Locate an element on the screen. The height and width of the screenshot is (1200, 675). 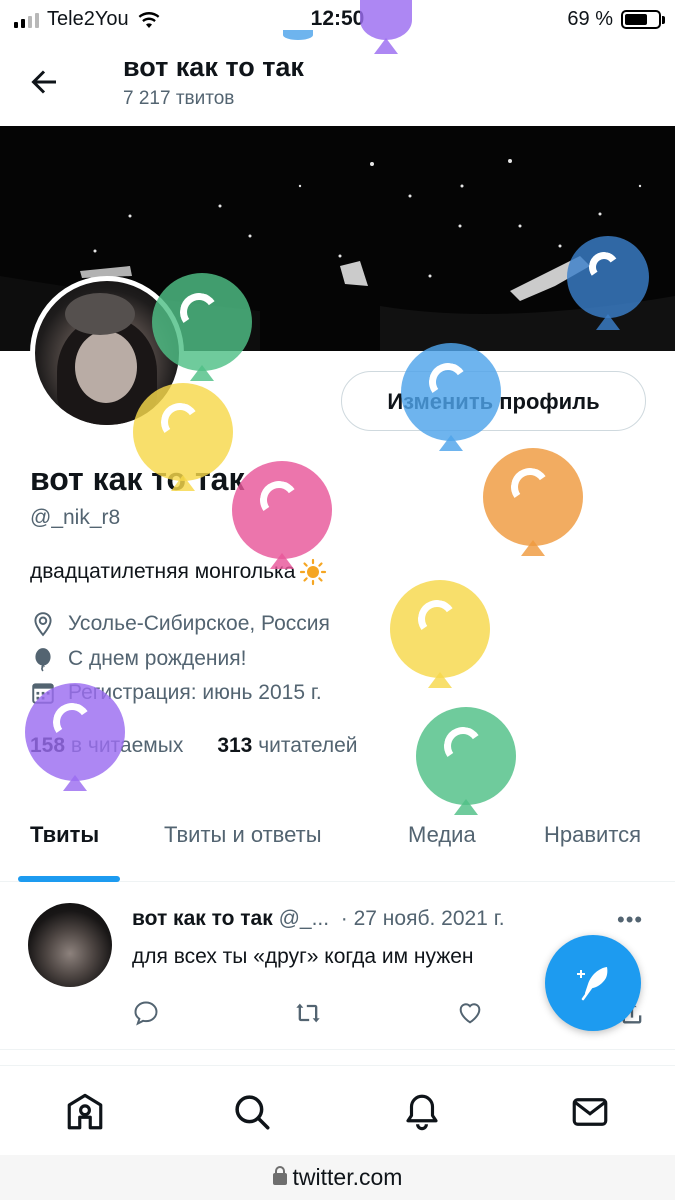
follow-stats: 158 в читаемых 313 читателей is located at coordinates (194, 746).